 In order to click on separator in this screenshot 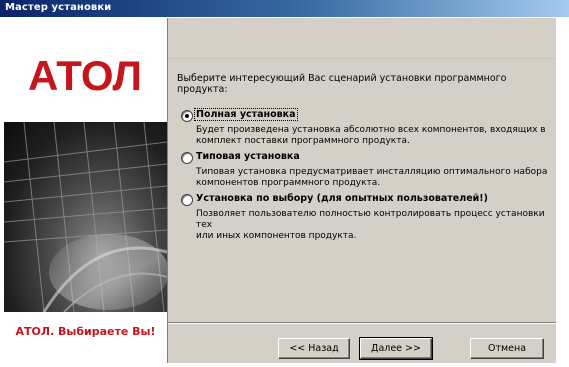, I will do `click(362, 323)`.